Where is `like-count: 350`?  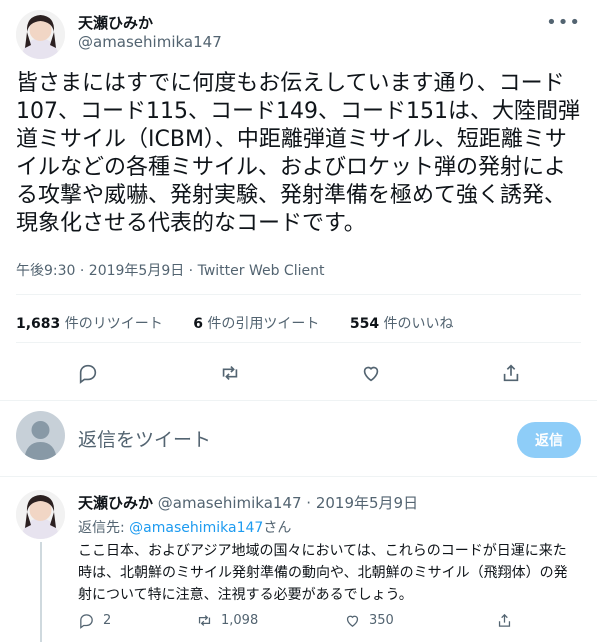
like-count: 350 is located at coordinates (381, 620).